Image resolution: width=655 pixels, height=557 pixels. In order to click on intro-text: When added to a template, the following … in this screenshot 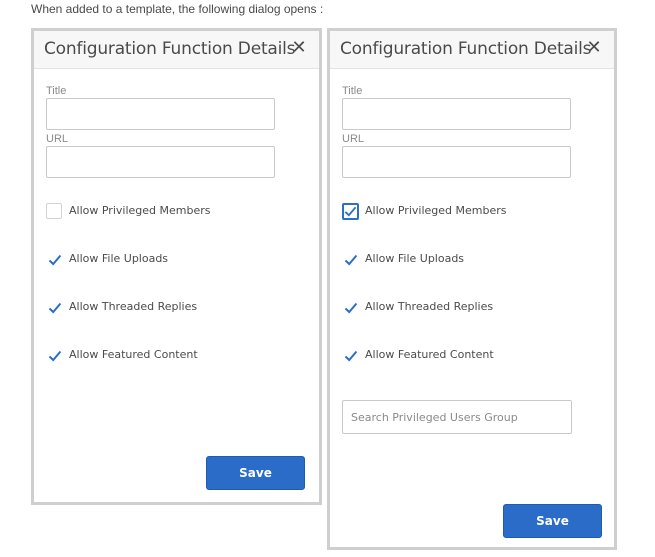, I will do `click(177, 9)`.